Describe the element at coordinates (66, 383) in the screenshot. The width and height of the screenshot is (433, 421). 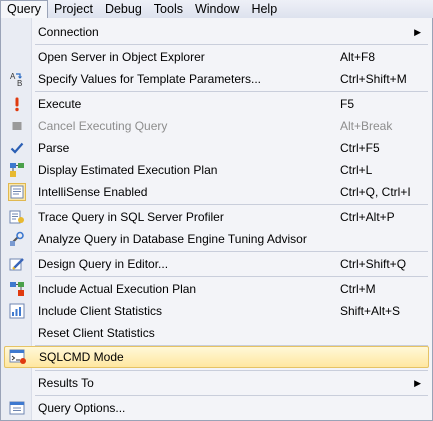
I see `menu-item-label: Results To` at that location.